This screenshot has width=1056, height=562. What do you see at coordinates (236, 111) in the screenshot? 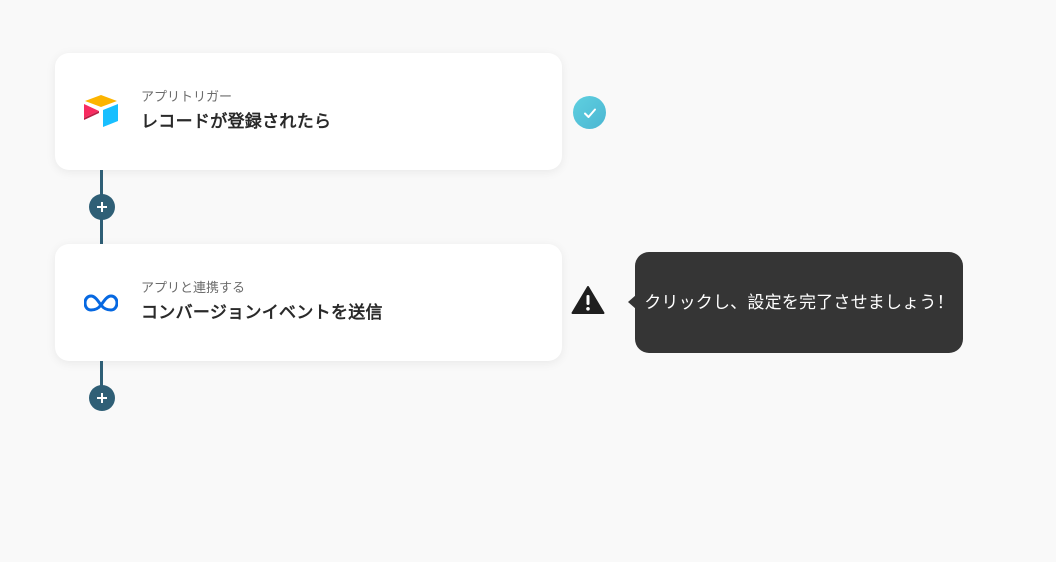
I see `flow-step-trigger-text: アプリトリガー レコードが登録されたら` at bounding box center [236, 111].